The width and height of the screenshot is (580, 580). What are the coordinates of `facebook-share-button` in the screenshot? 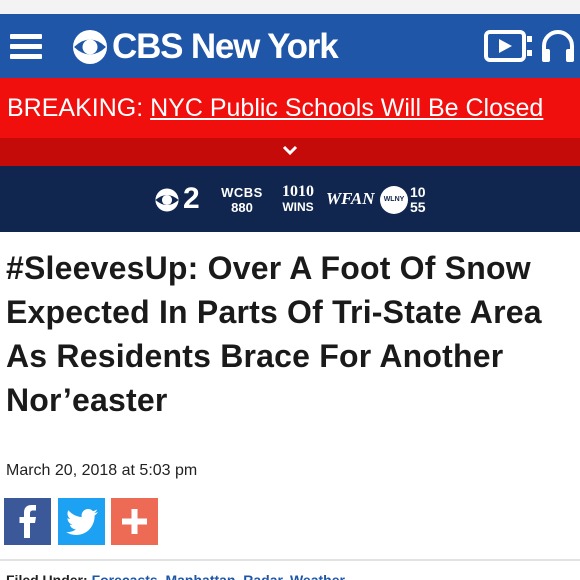 It's located at (27, 521).